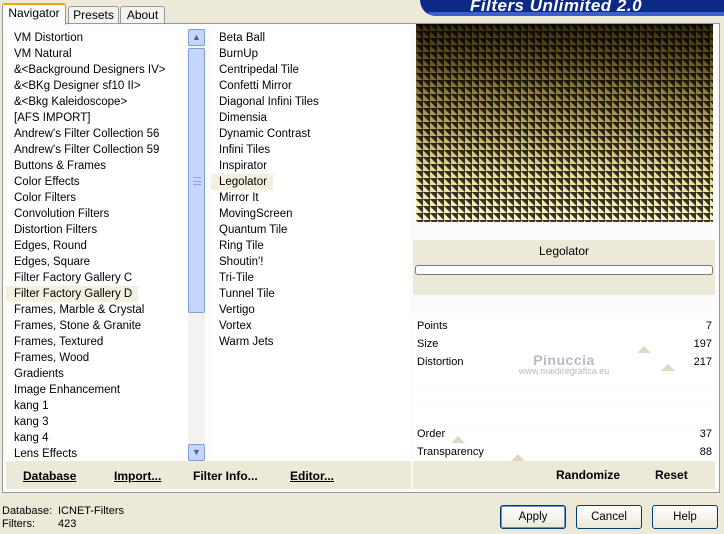 Image resolution: width=724 pixels, height=534 pixels. I want to click on param-label: Points, so click(432, 326).